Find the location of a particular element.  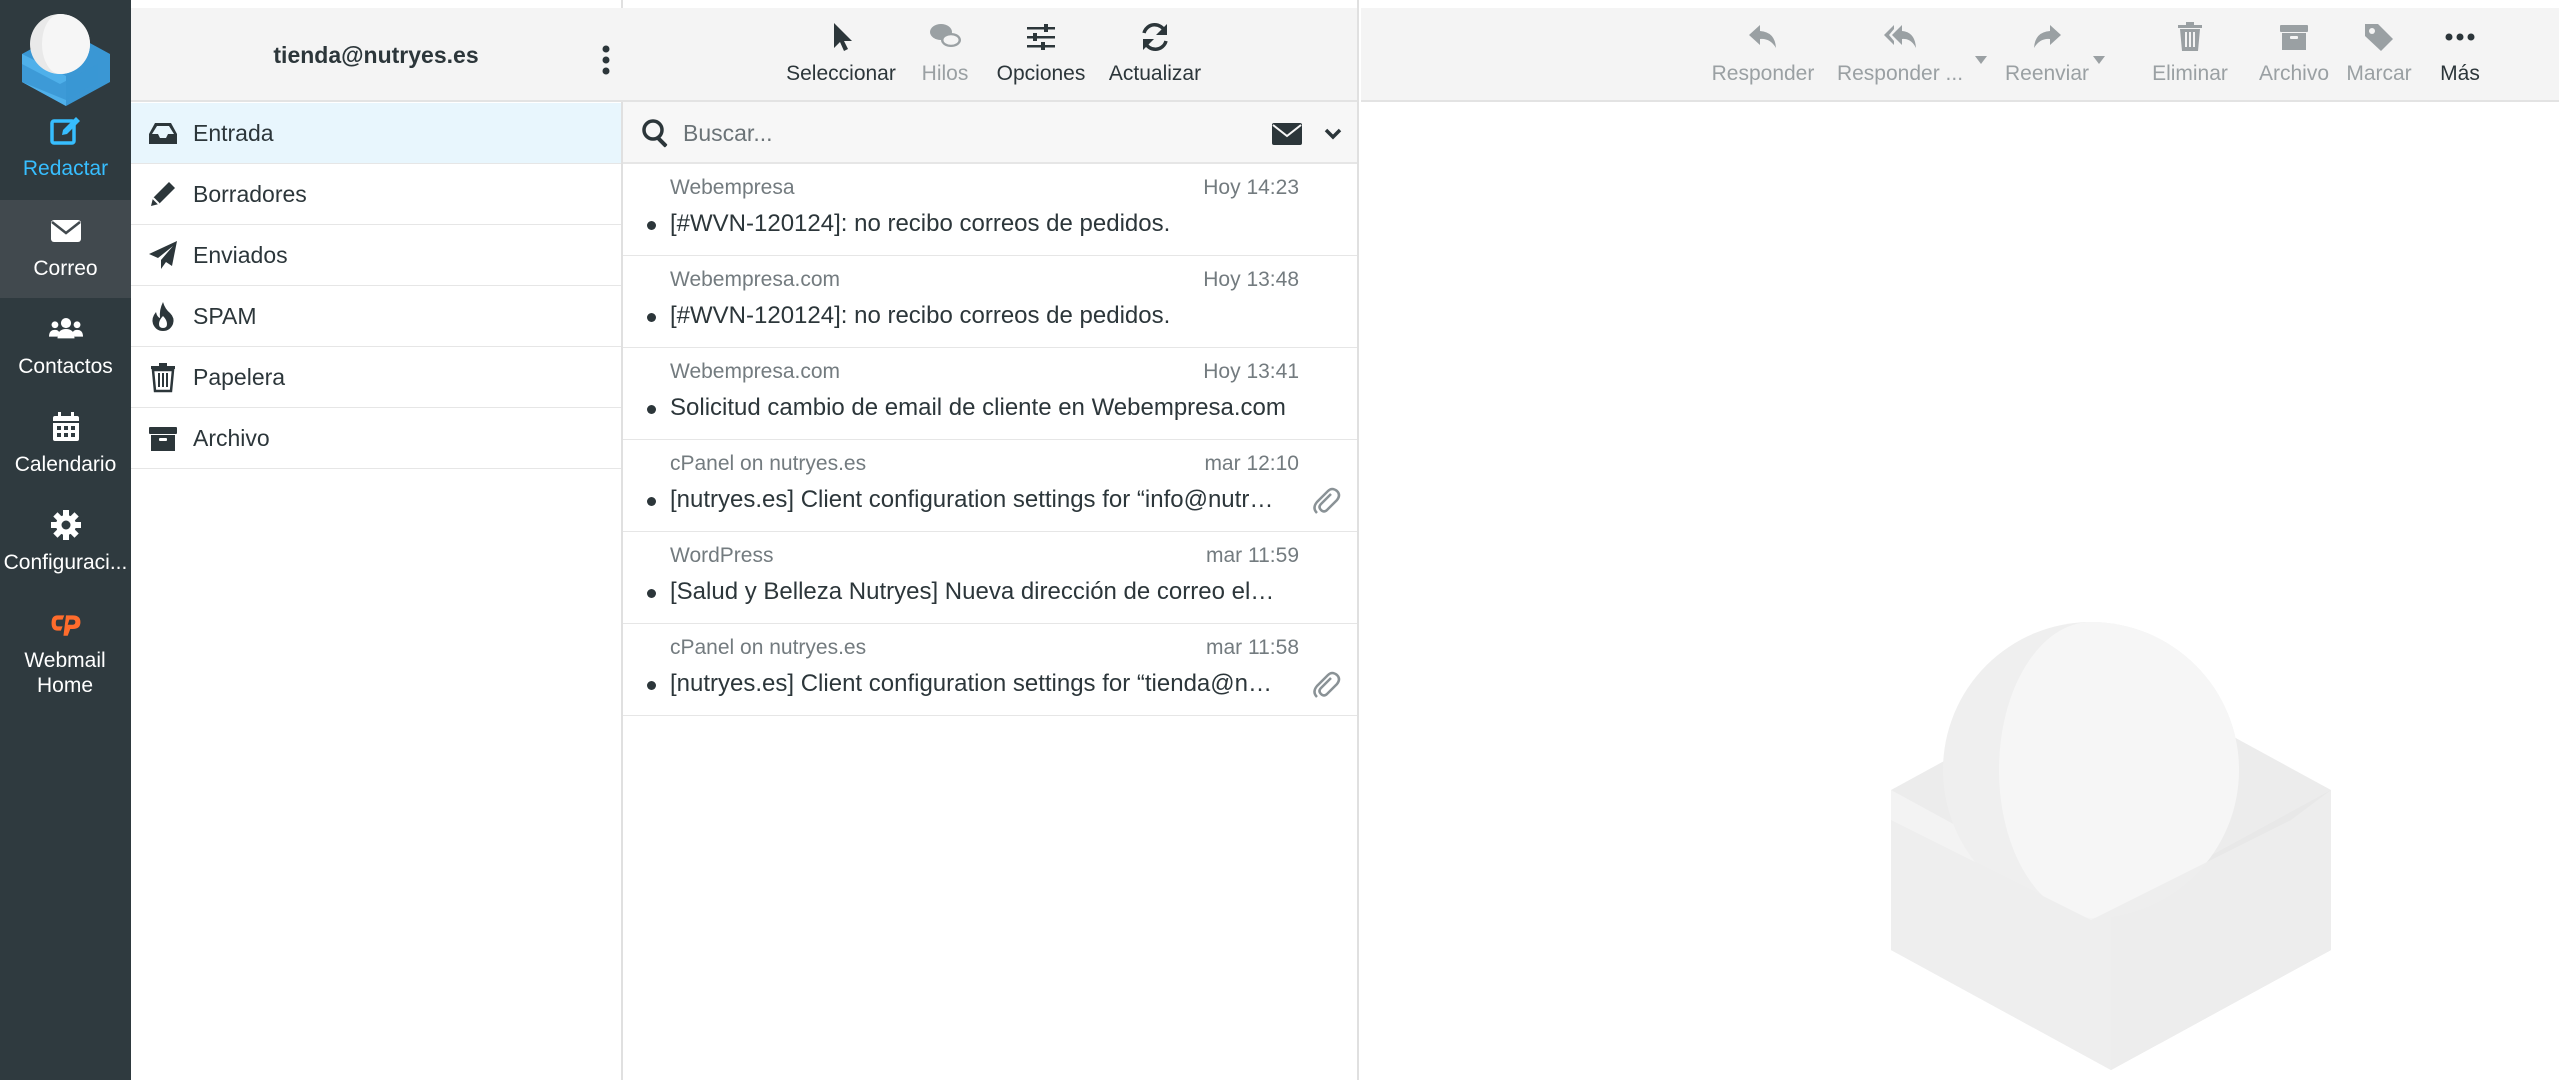

message-sender: cPanel on nutryes.es is located at coordinates (768, 647).